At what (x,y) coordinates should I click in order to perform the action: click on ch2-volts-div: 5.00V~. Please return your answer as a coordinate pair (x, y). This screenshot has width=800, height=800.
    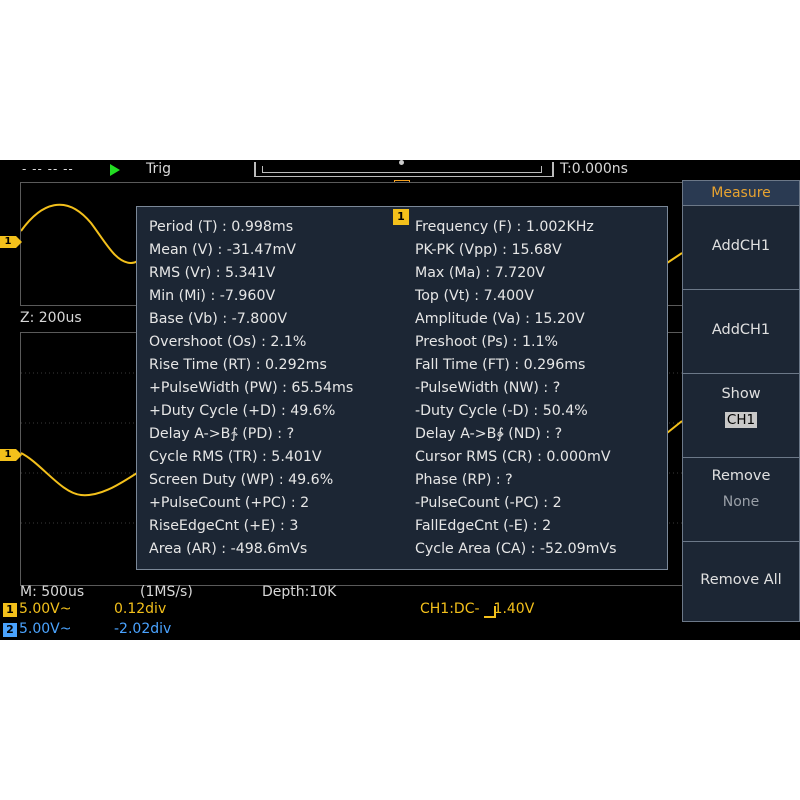
    Looking at the image, I should click on (45, 629).